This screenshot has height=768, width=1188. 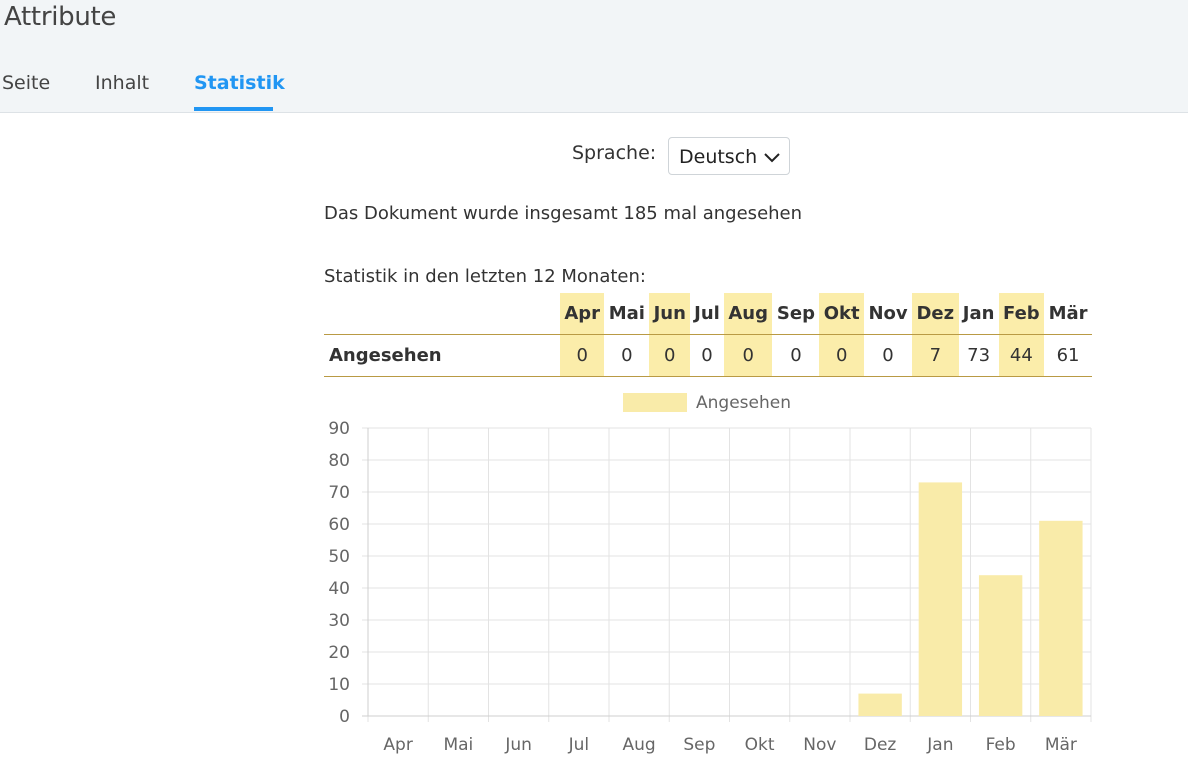 What do you see at coordinates (639, 745) in the screenshot?
I see `x-tick-label-4: Aug` at bounding box center [639, 745].